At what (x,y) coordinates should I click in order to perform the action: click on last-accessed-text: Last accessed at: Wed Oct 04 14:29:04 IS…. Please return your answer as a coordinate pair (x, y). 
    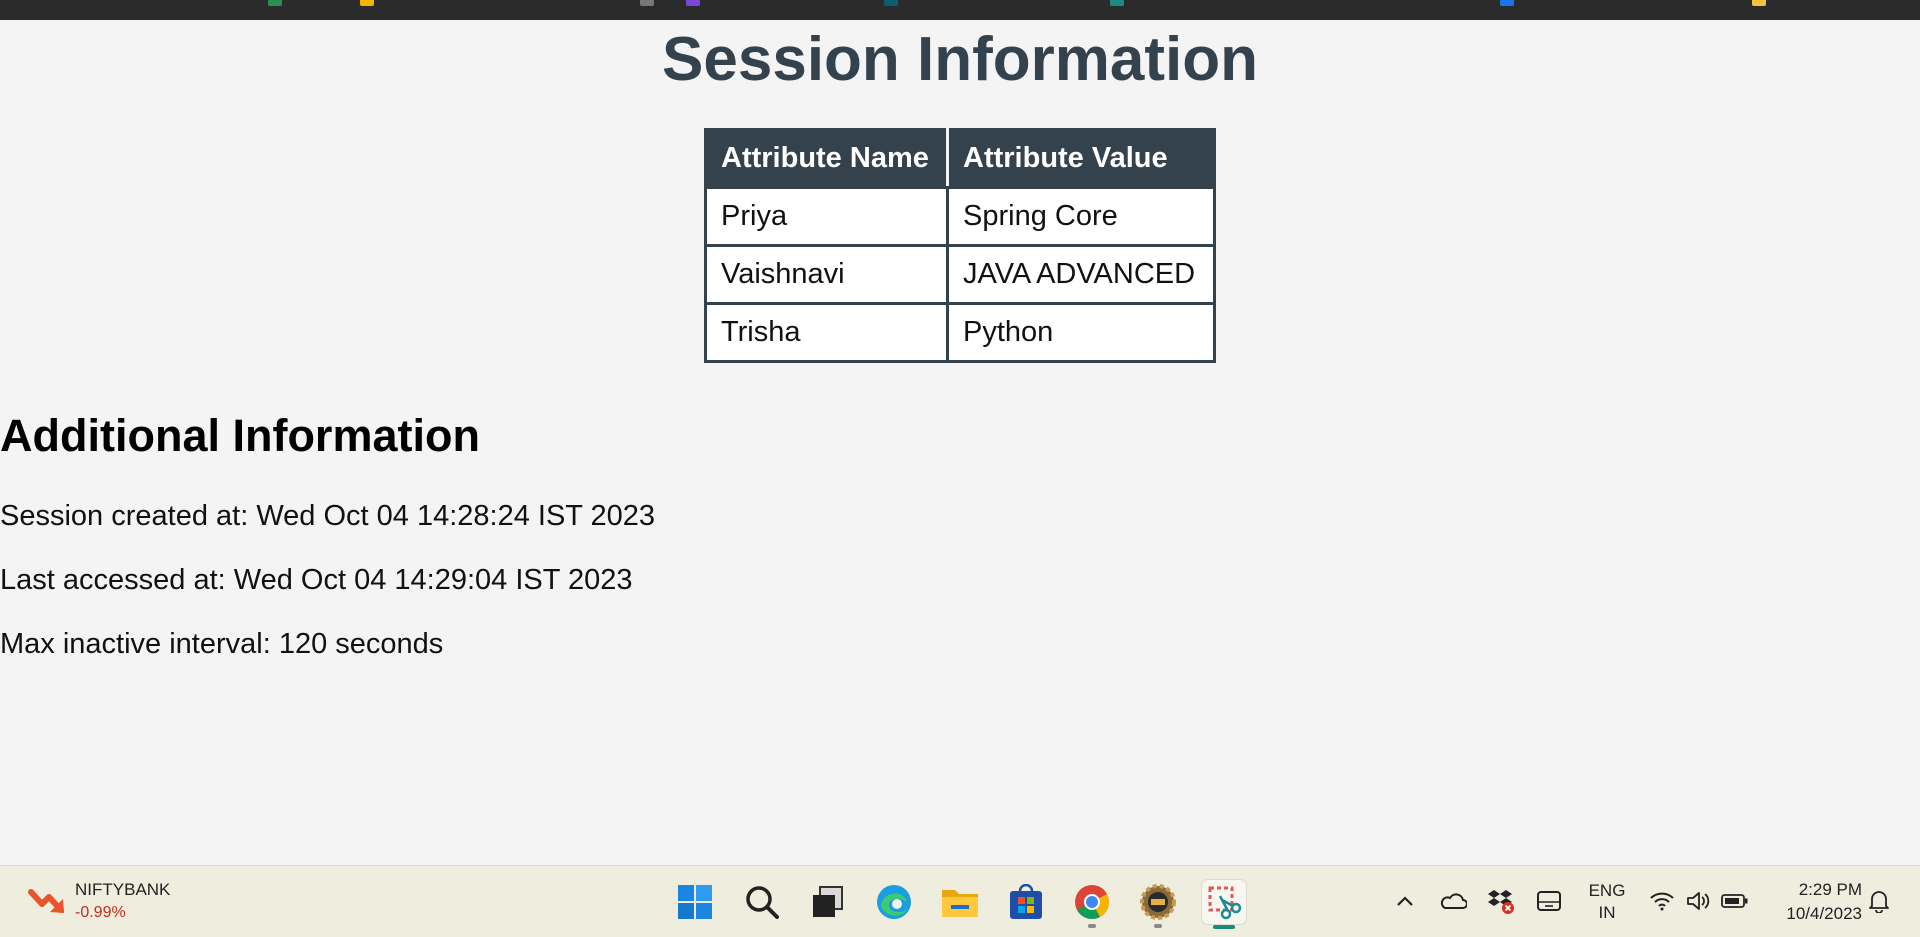
    Looking at the image, I should click on (316, 580).